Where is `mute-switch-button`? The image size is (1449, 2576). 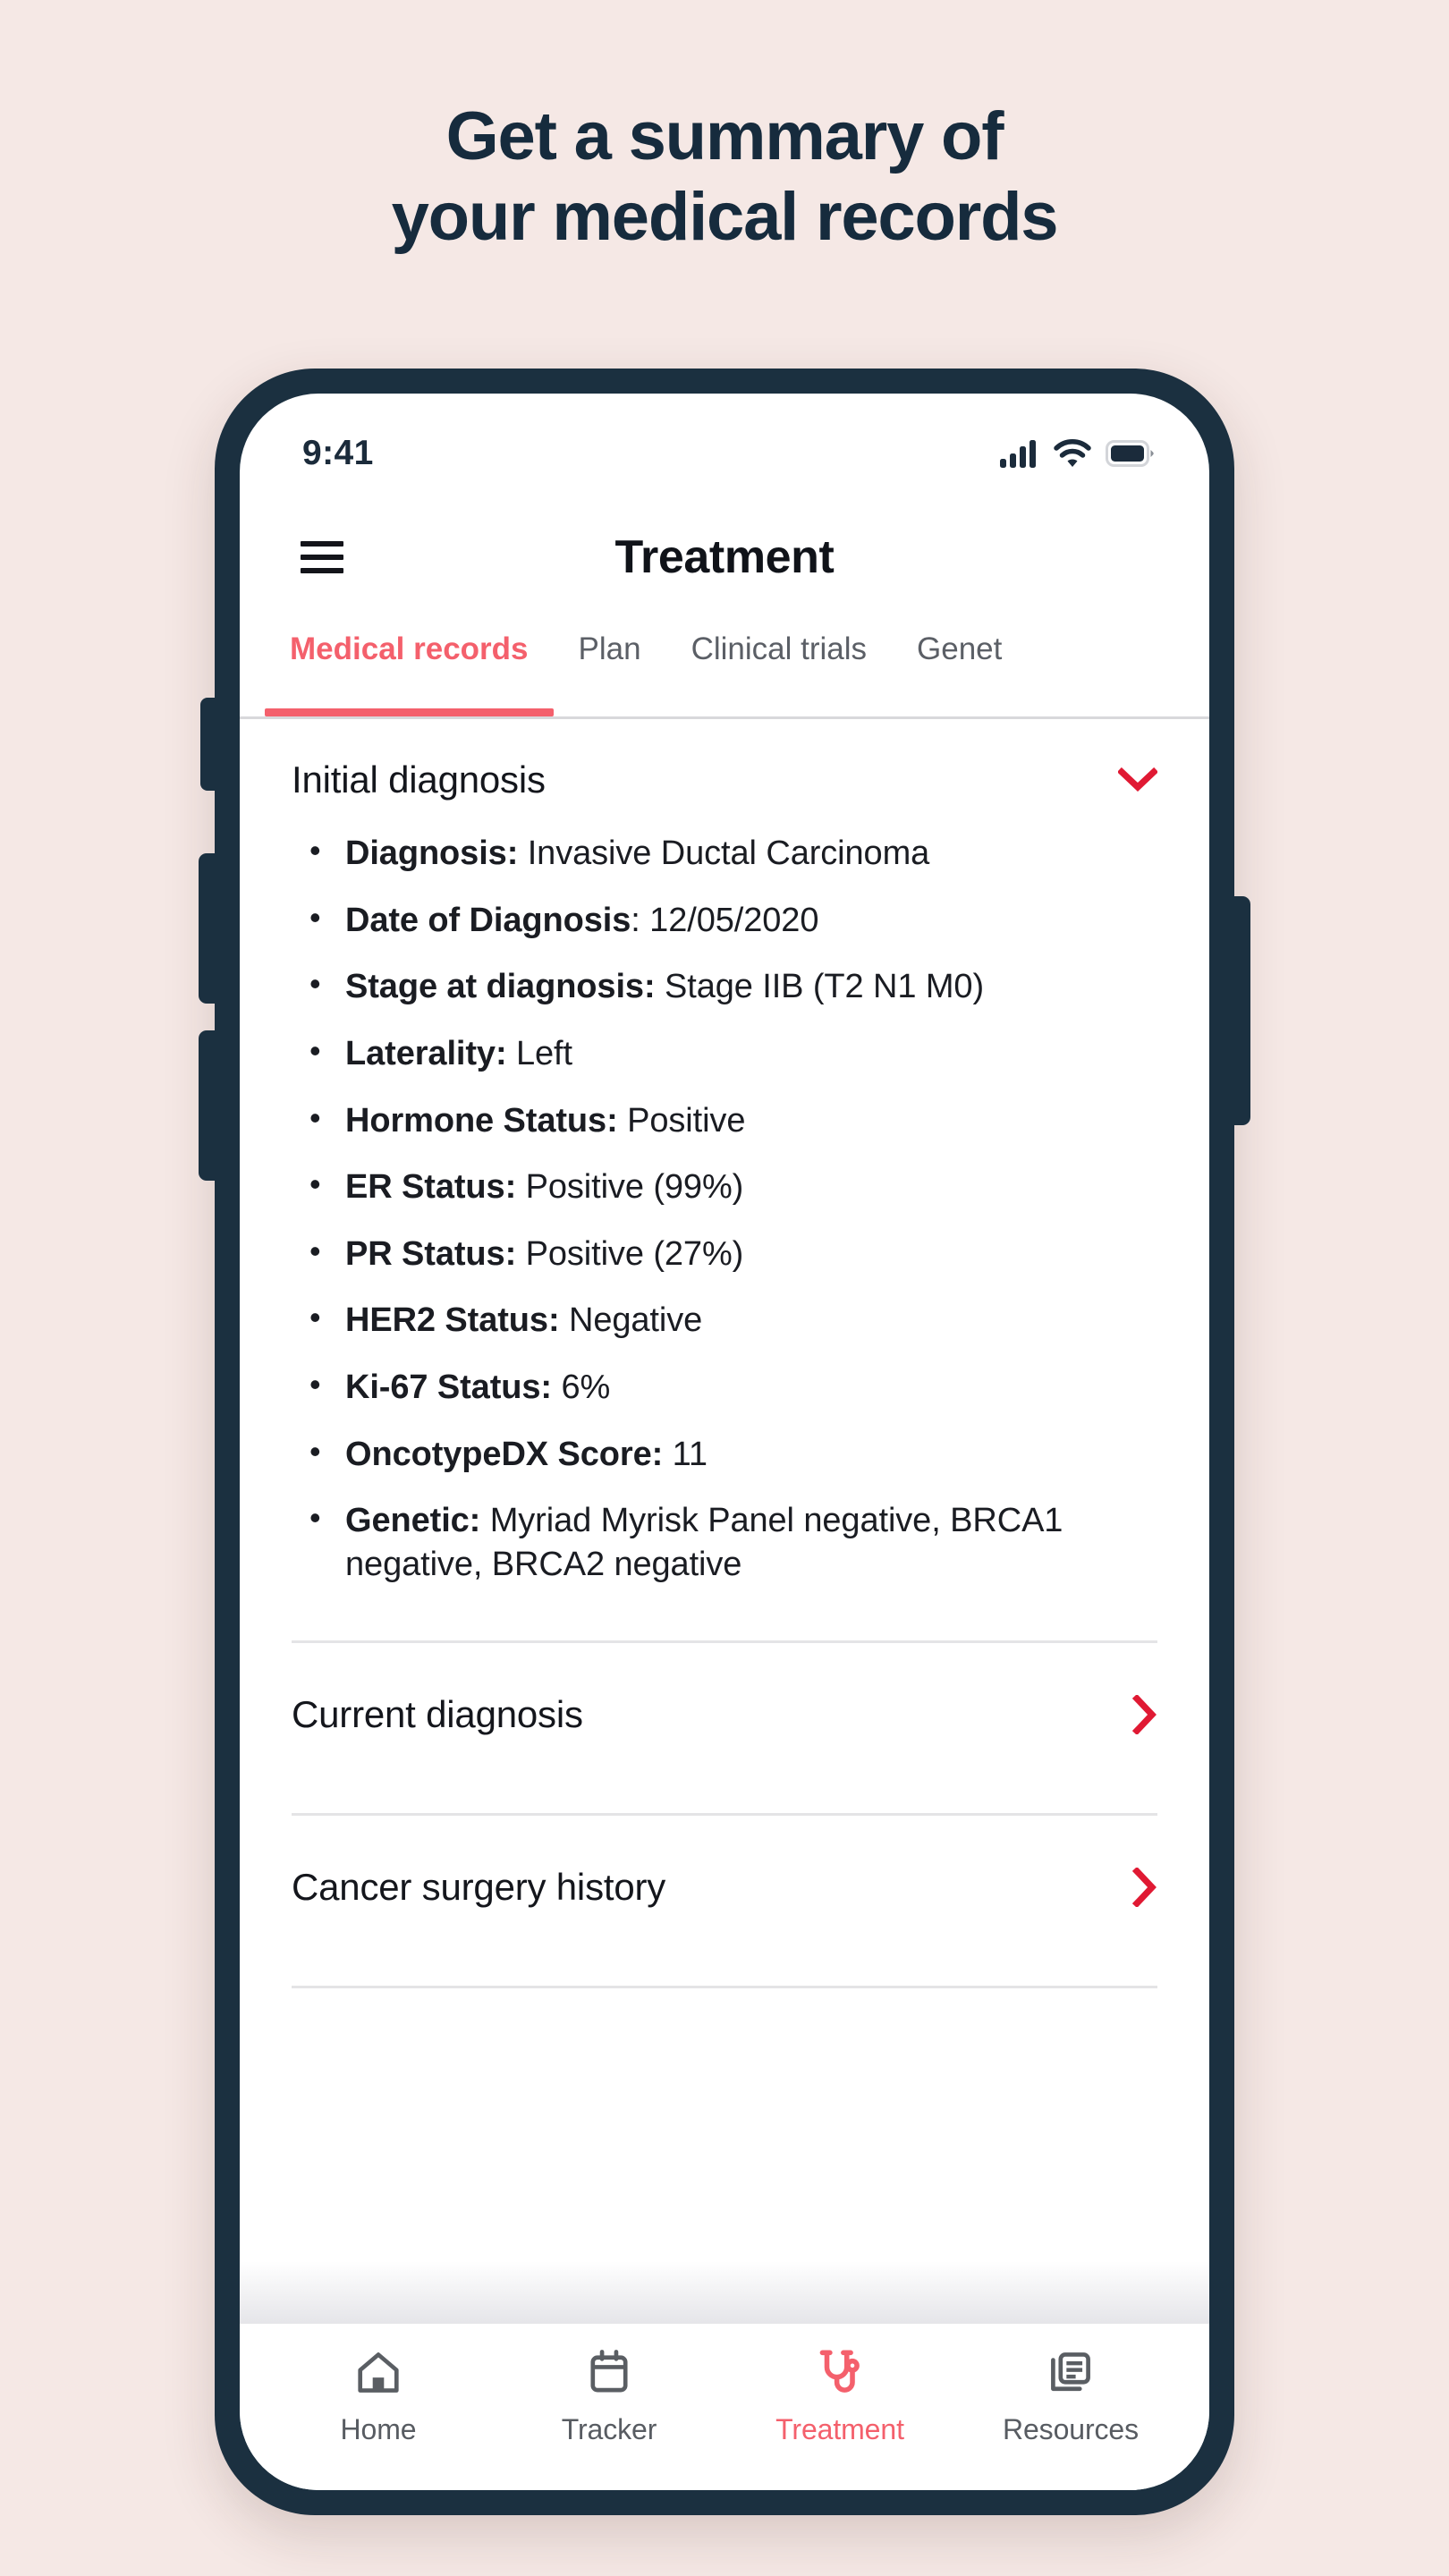 mute-switch-button is located at coordinates (208, 744).